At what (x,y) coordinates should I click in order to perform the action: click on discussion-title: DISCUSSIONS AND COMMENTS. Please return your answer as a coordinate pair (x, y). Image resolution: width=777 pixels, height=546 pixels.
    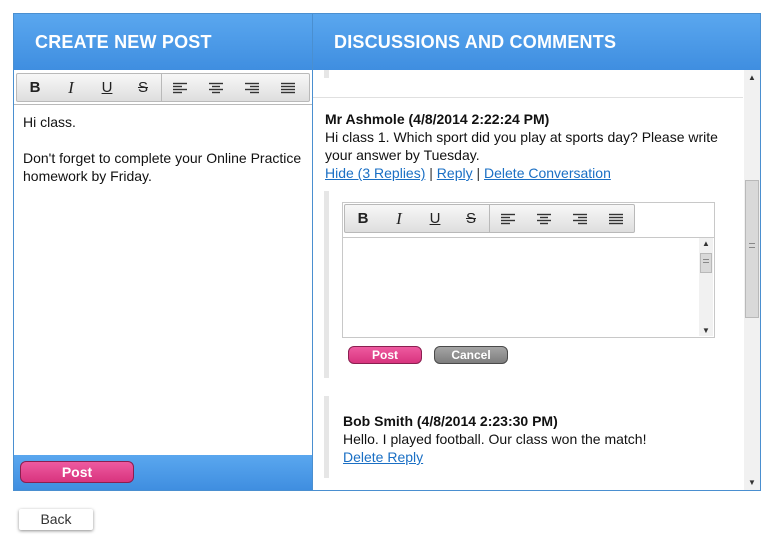
    Looking at the image, I should click on (536, 42).